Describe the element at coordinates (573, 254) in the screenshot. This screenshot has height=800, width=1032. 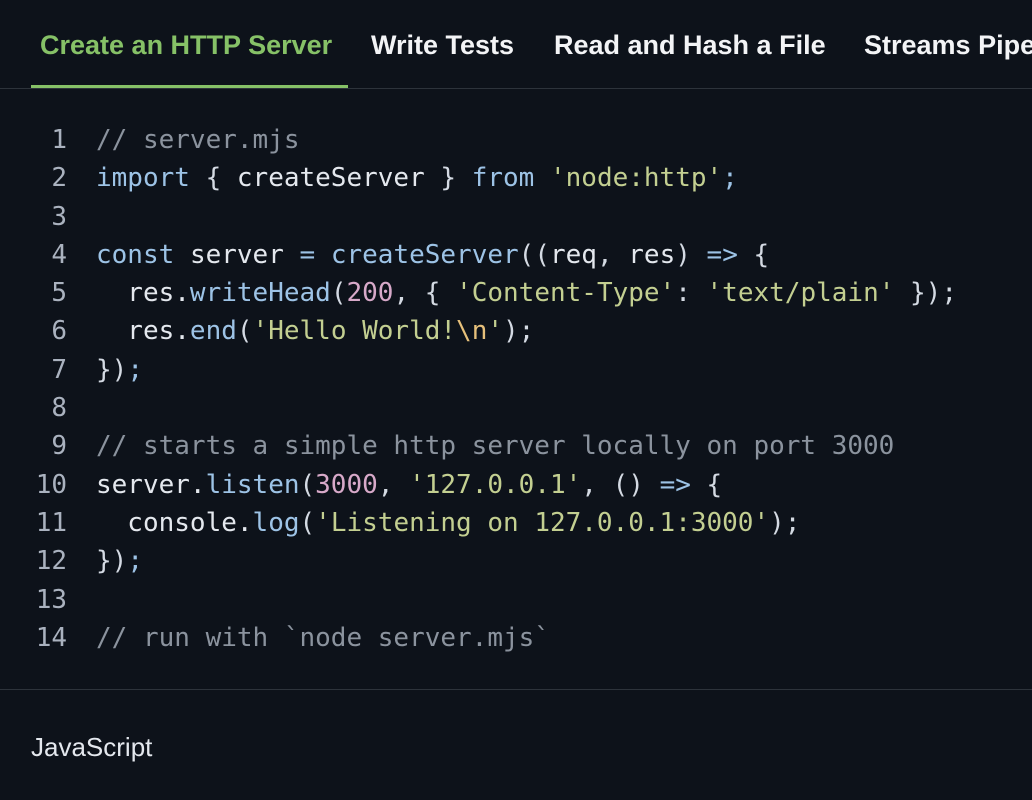
I see `code-token: req` at that location.